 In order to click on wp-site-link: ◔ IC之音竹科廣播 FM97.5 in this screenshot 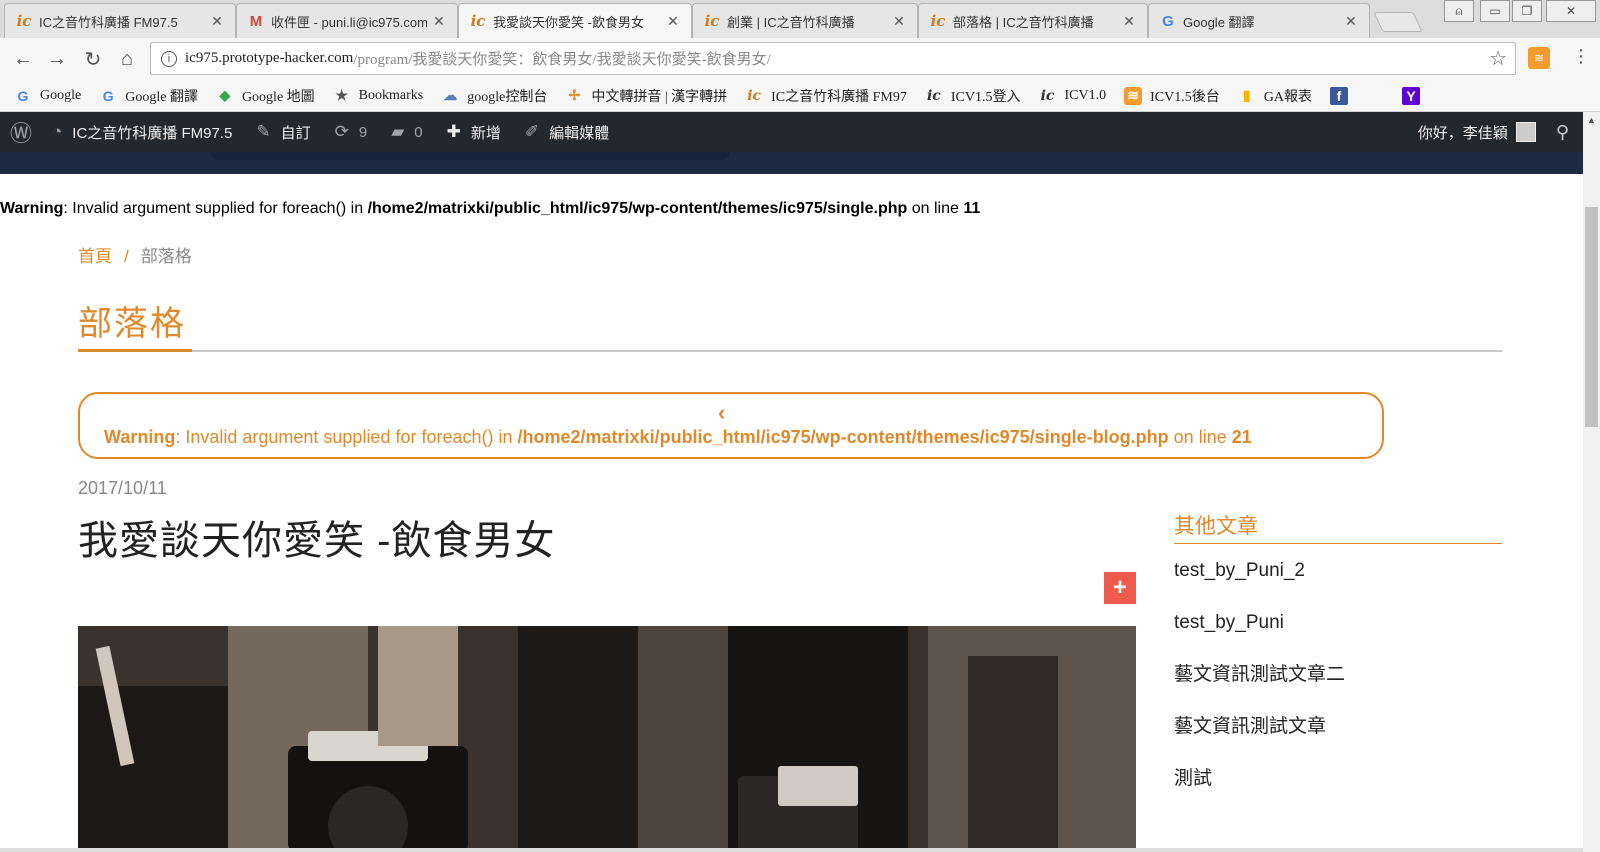, I will do `click(142, 132)`.